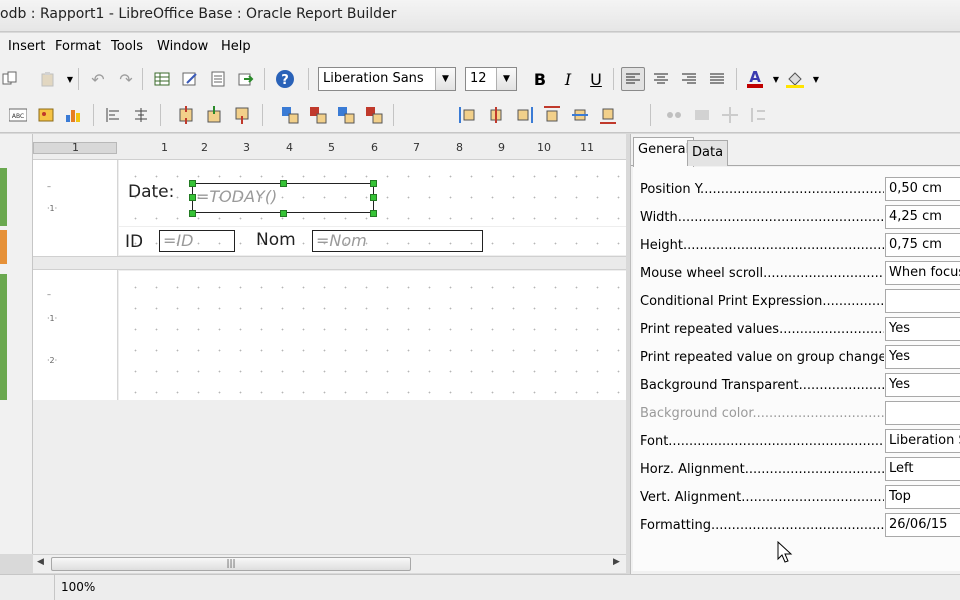  I want to click on edit-icon, so click(190, 79).